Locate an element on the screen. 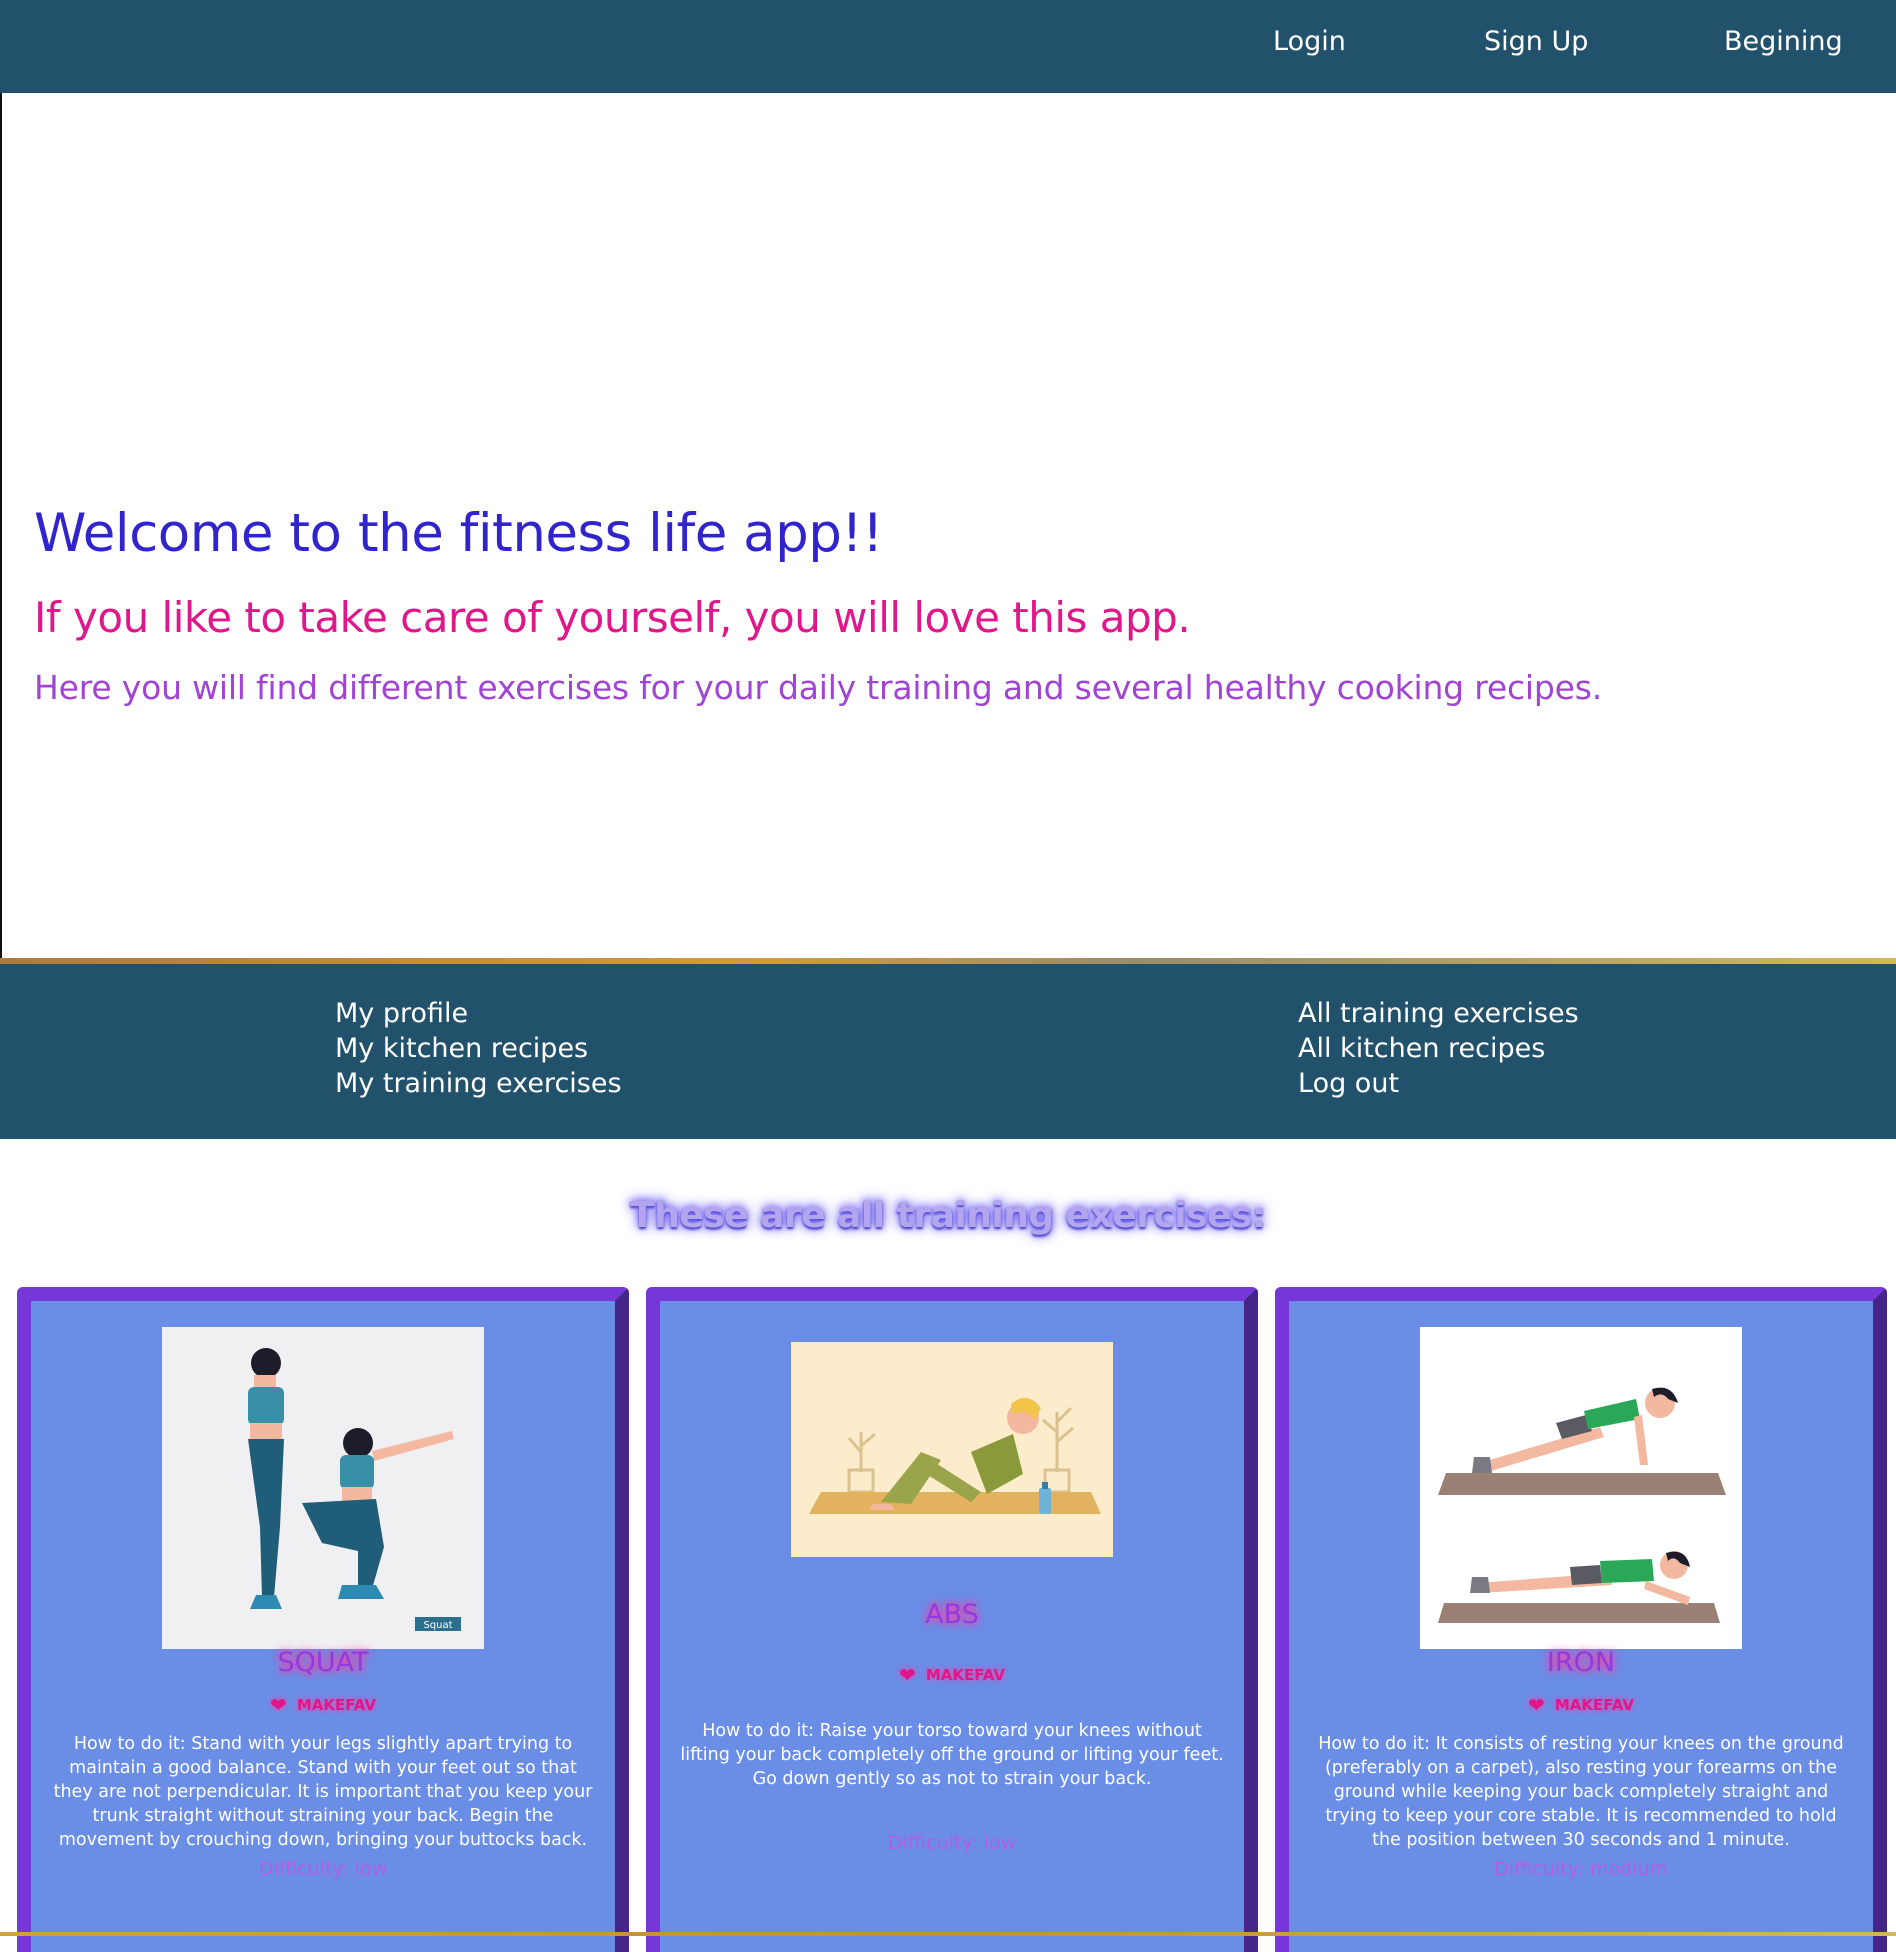  logout-link: Log out is located at coordinates (1438, 1083).